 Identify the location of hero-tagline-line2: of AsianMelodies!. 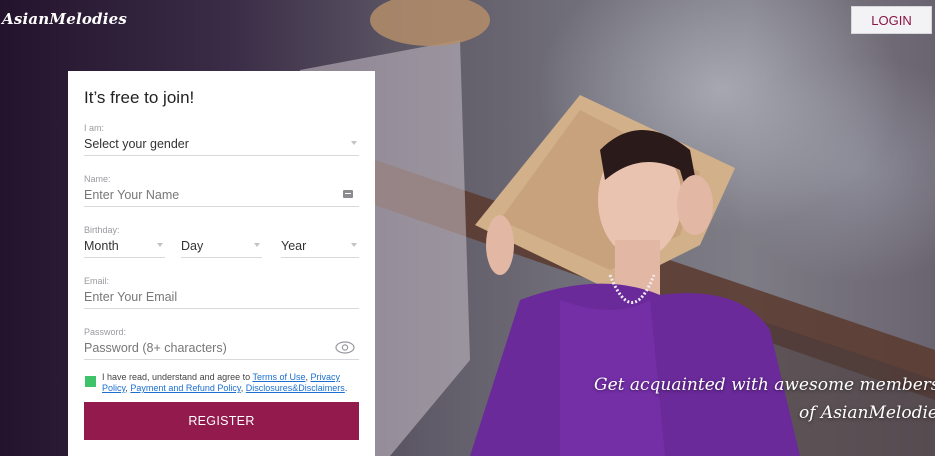
(867, 413).